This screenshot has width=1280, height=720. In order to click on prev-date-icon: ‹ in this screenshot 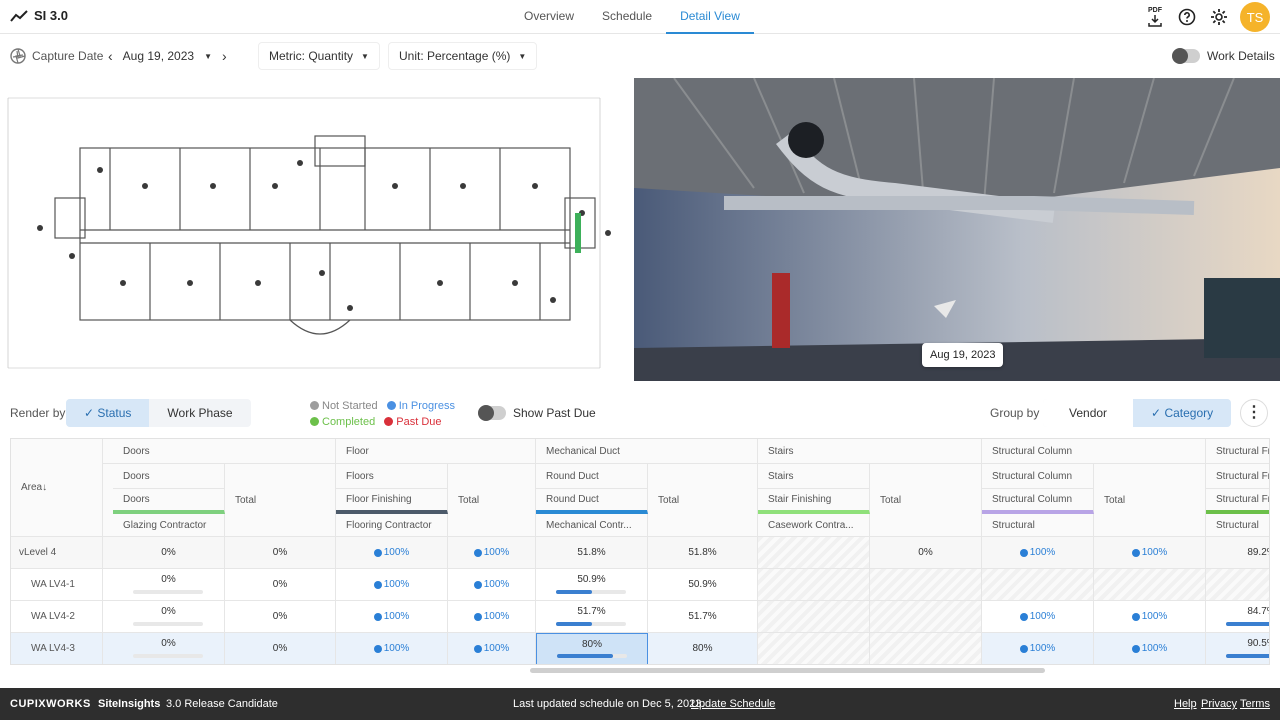, I will do `click(110, 56)`.